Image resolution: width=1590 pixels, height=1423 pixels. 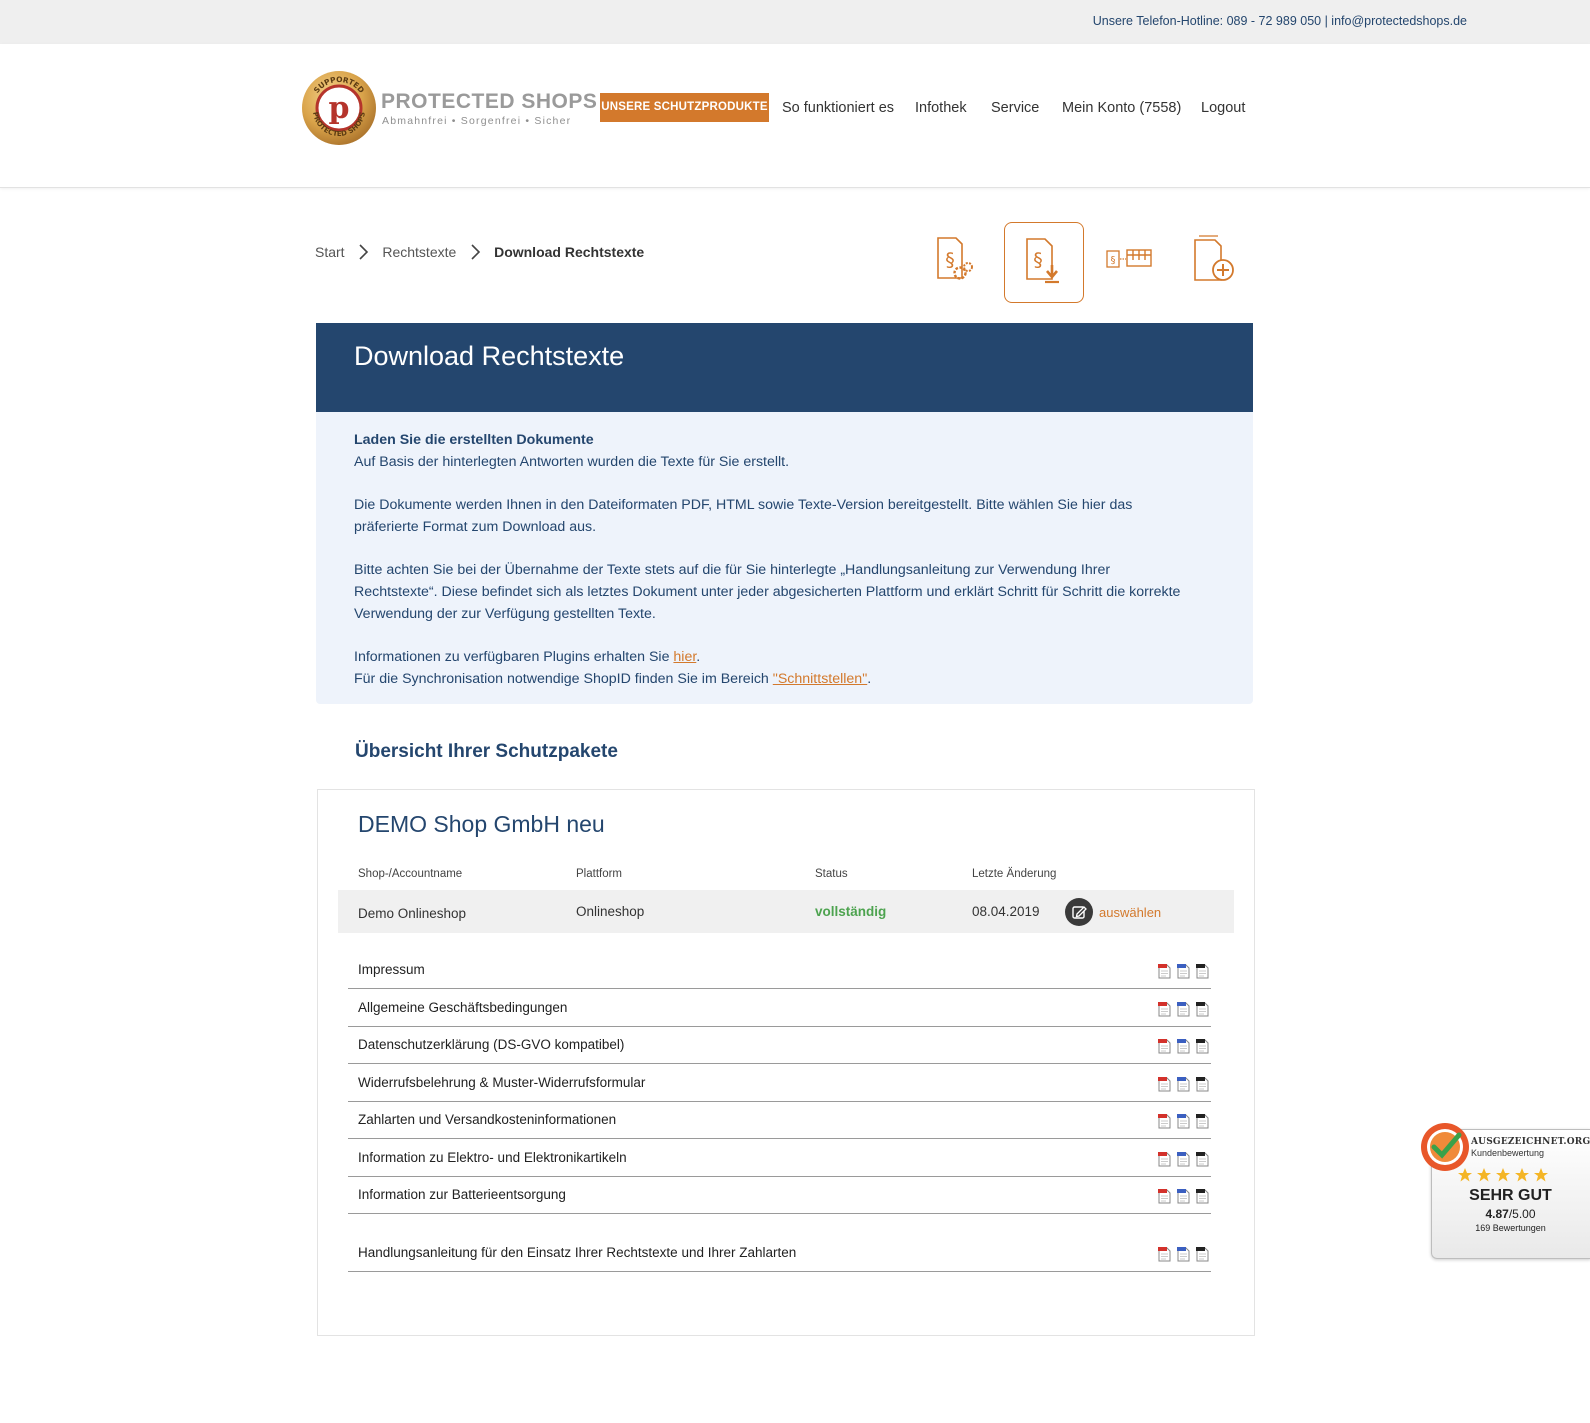 I want to click on document-label: Allgemeine Geschäftsbedingungen, so click(x=463, y=1007).